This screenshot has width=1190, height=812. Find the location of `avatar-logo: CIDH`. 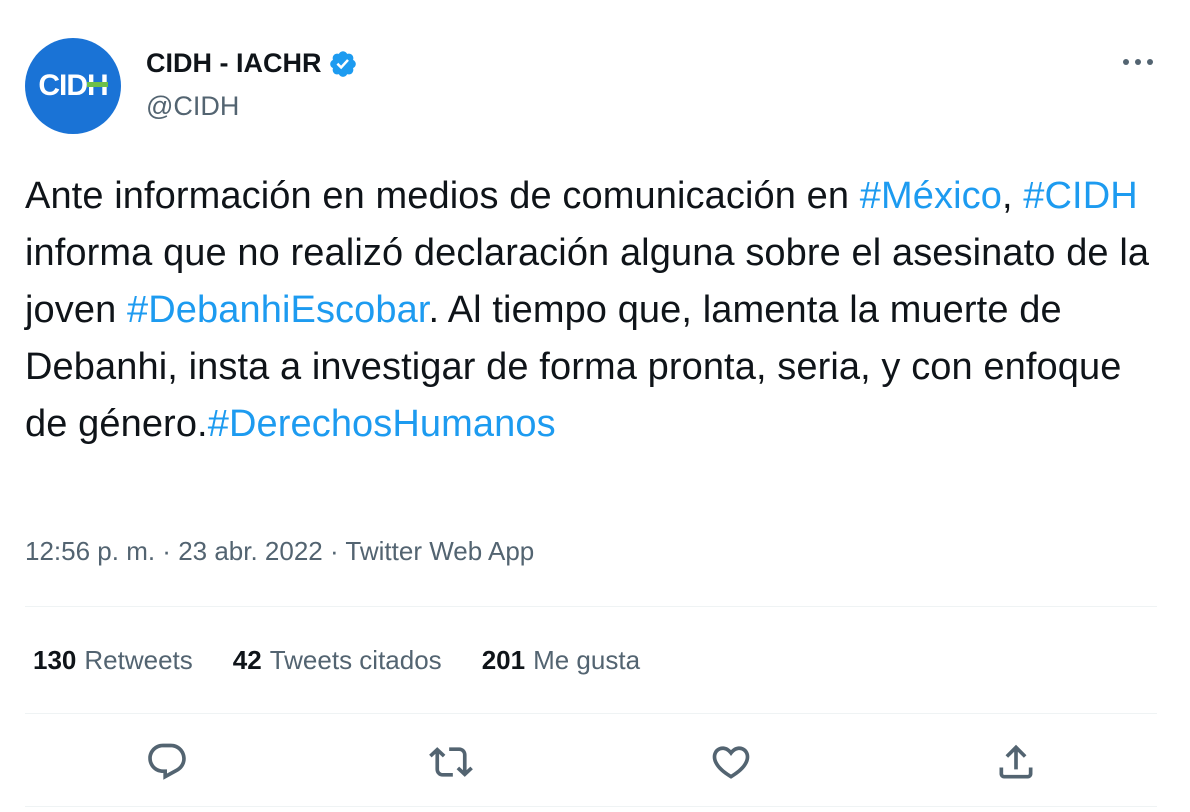

avatar-logo: CIDH is located at coordinates (73, 86).